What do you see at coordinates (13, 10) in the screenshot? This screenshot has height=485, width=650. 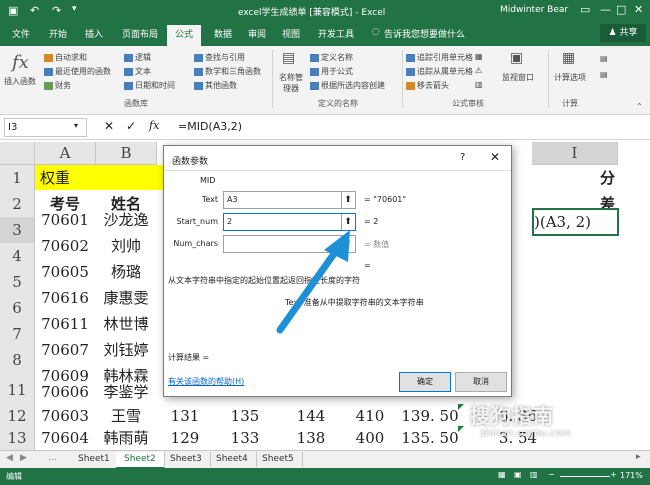 I see `save-icon: ▣` at bounding box center [13, 10].